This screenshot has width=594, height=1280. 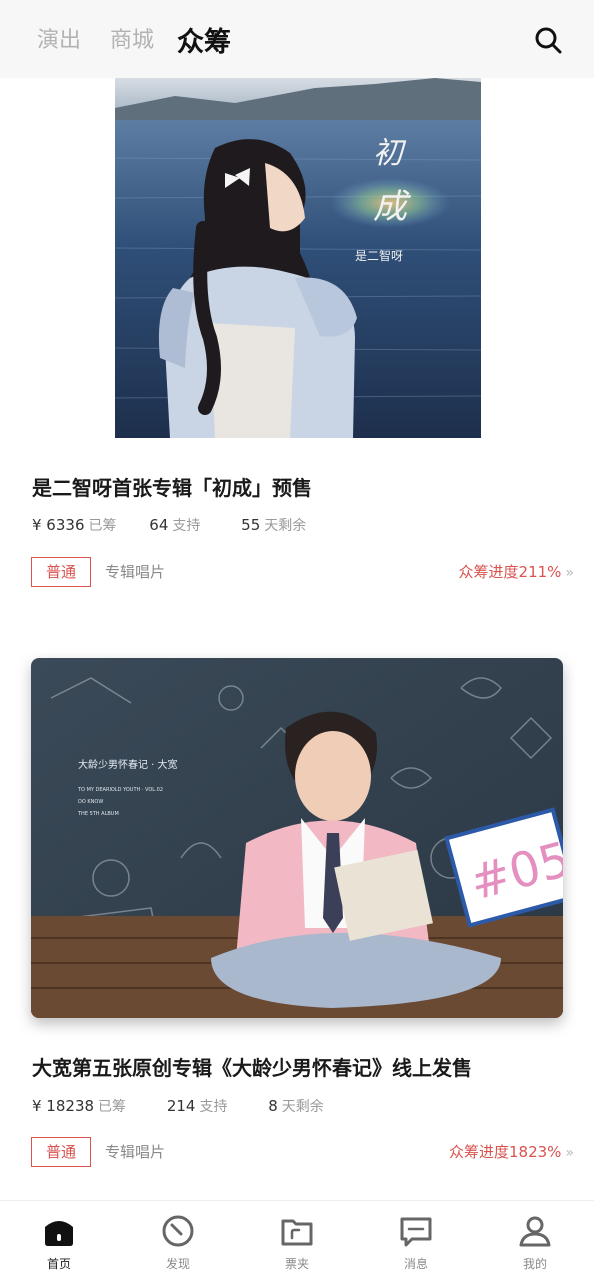 I want to click on ticket-folder-icon, so click(x=297, y=1232).